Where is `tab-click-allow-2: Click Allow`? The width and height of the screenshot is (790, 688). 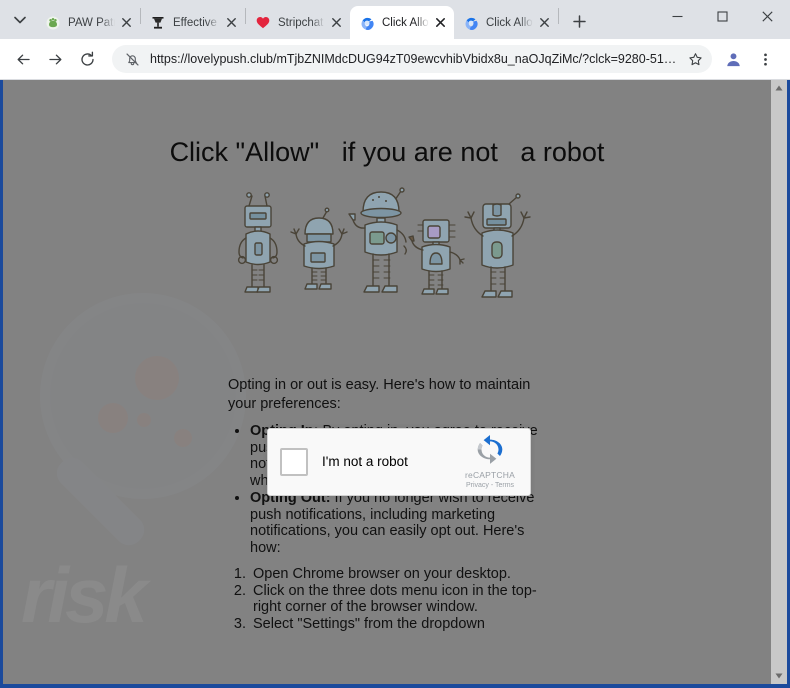
tab-click-allow-2: Click Allow is located at coordinates (506, 22).